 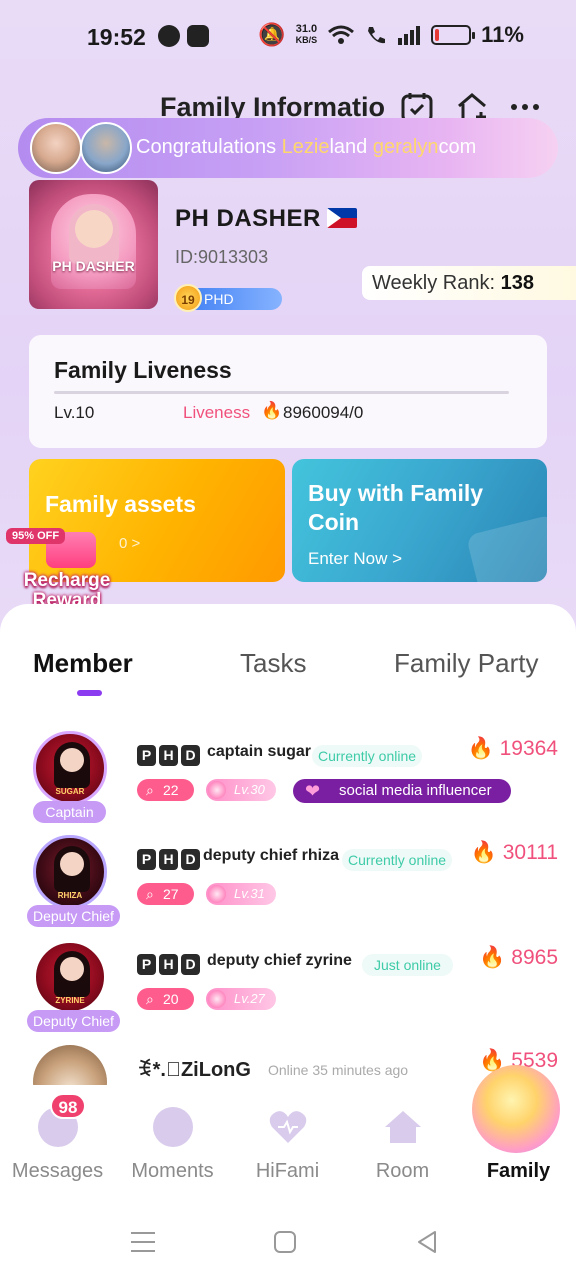 I want to click on avatar-tag: SUGAR, so click(x=70, y=791).